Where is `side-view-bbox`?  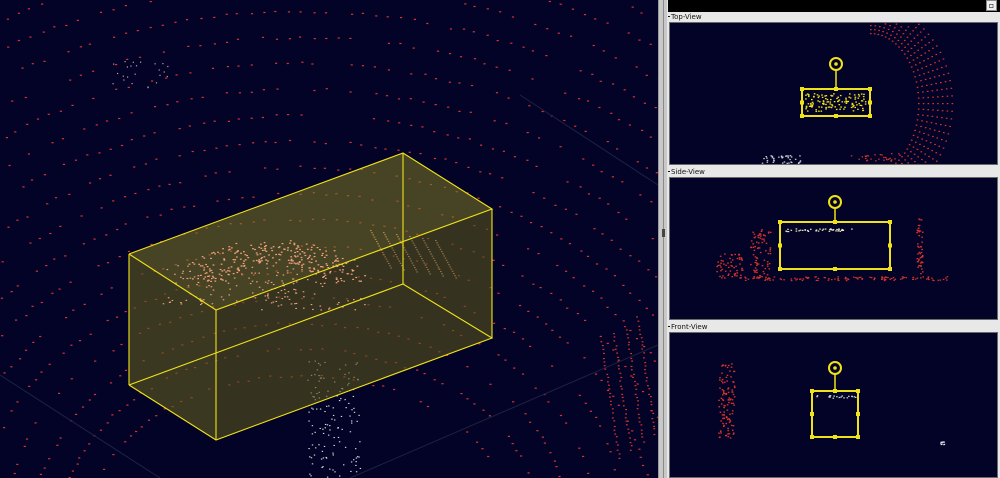
side-view-bbox is located at coordinates (835, 233).